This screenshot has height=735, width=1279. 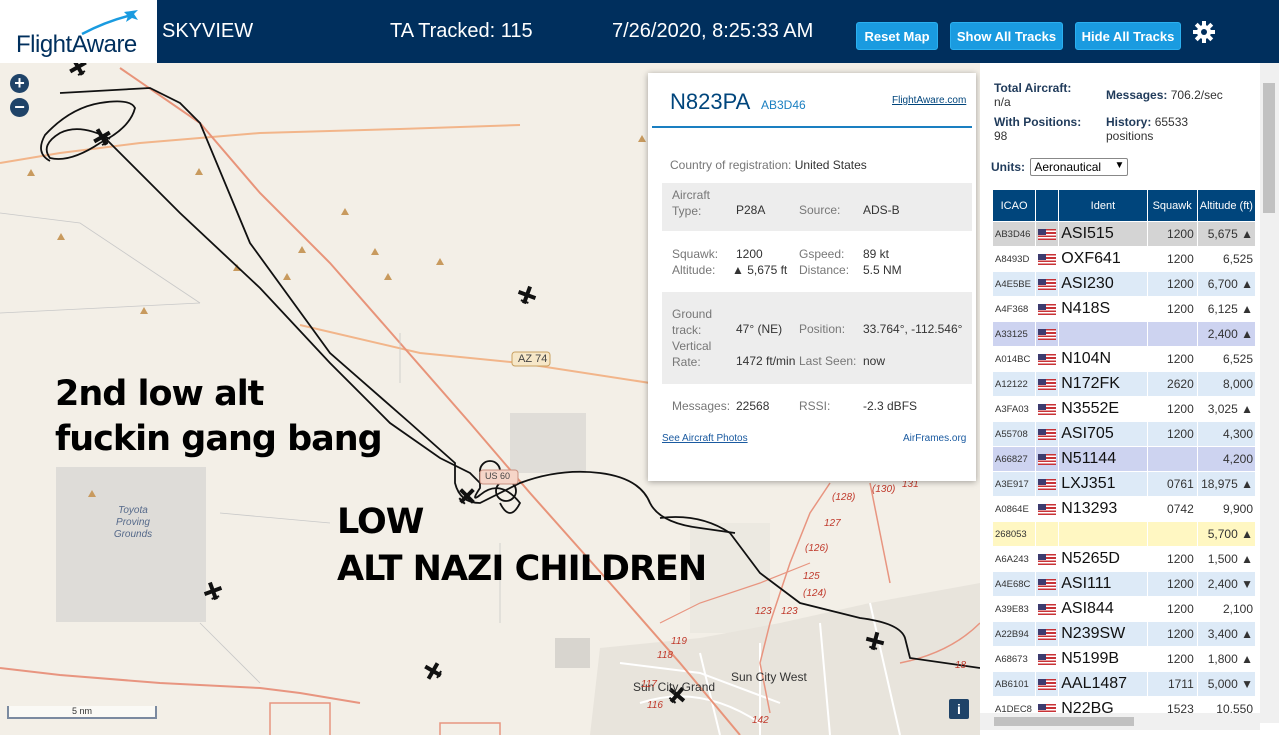 What do you see at coordinates (1172, 484) in the screenshot?
I see `squawk-cell: 0761` at bounding box center [1172, 484].